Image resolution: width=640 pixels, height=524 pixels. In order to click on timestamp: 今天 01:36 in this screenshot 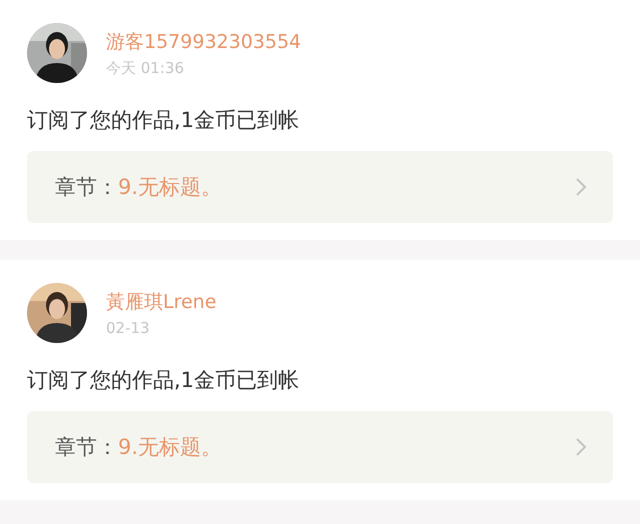, I will do `click(145, 68)`.